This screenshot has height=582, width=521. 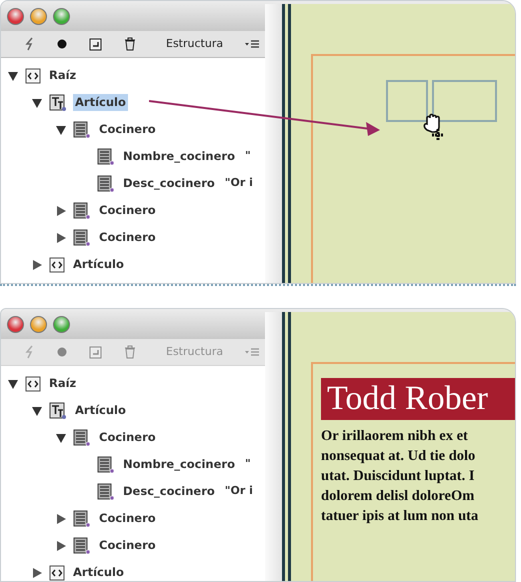 What do you see at coordinates (418, 399) in the screenshot?
I see `article-heading: Todd Rober` at bounding box center [418, 399].